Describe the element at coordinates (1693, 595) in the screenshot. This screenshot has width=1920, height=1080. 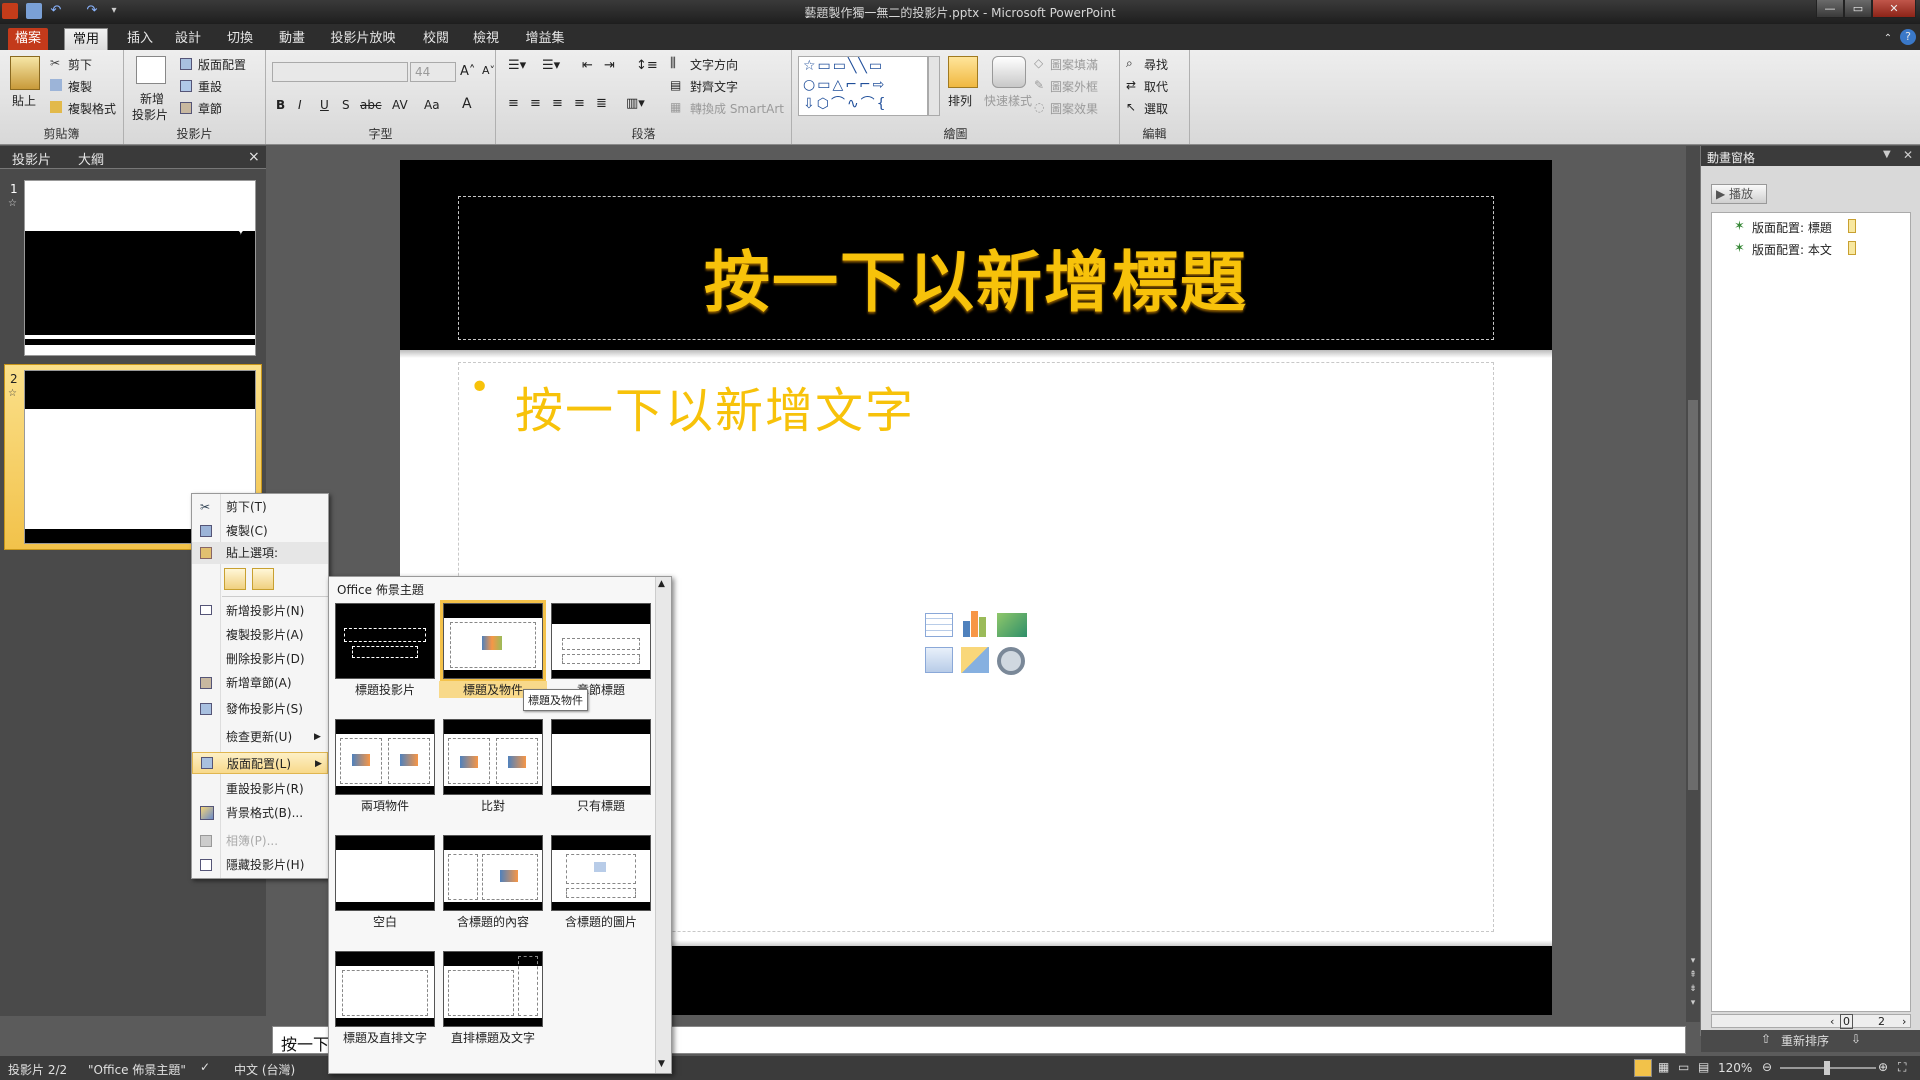
I see `editor-scroll-thumb` at that location.